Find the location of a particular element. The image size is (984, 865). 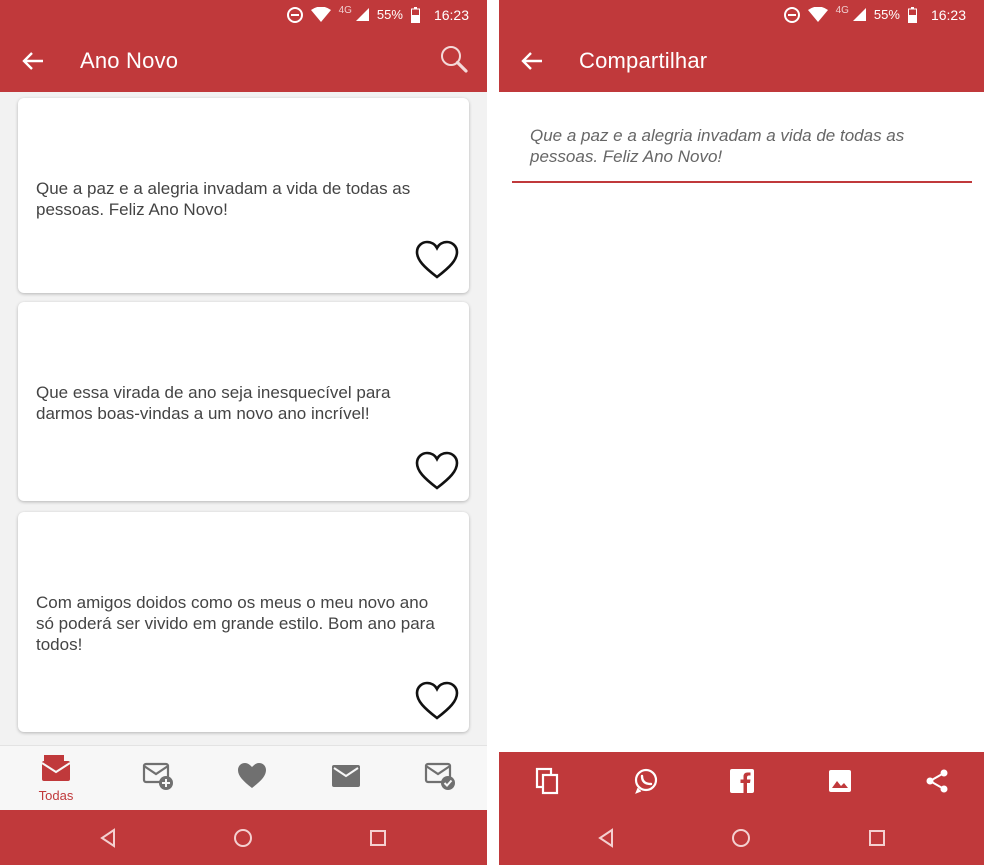

app-bar: Compartilhar is located at coordinates (741, 60).